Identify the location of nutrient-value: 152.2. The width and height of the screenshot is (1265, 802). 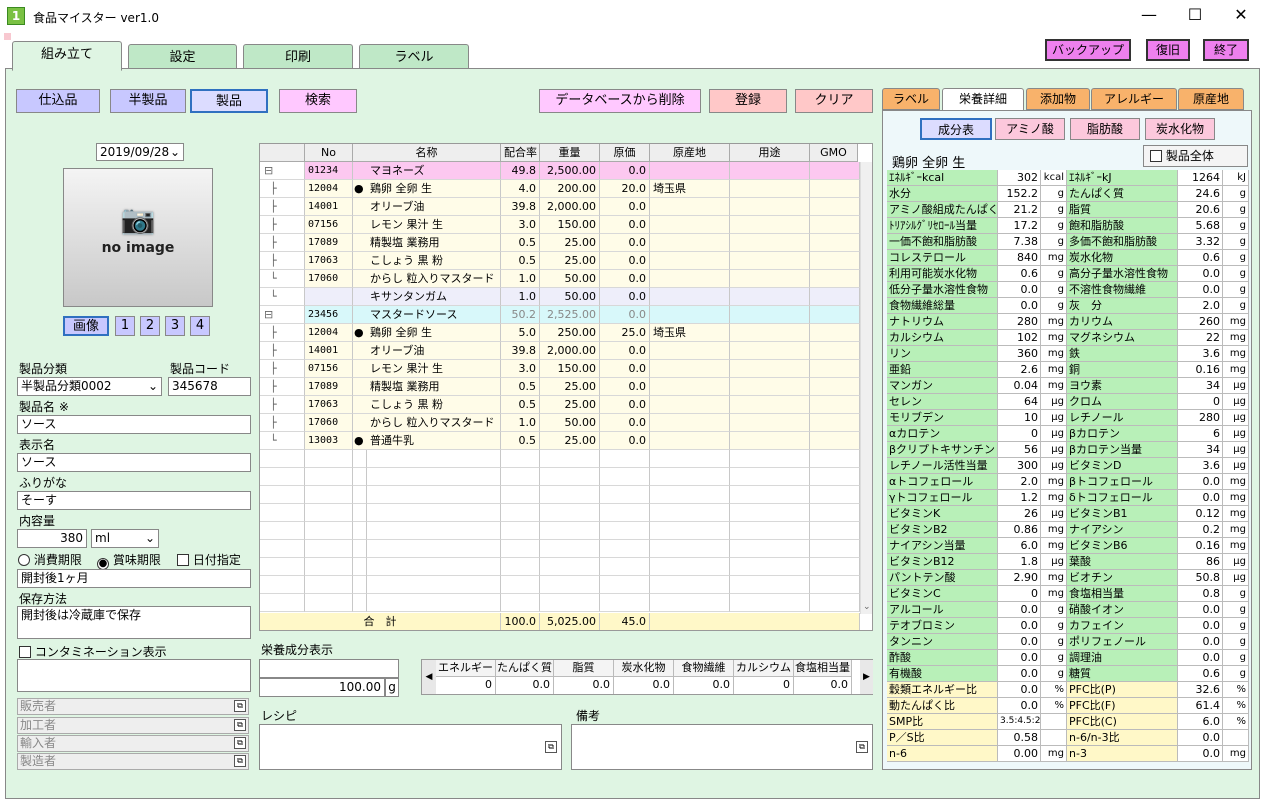
(1019, 194).